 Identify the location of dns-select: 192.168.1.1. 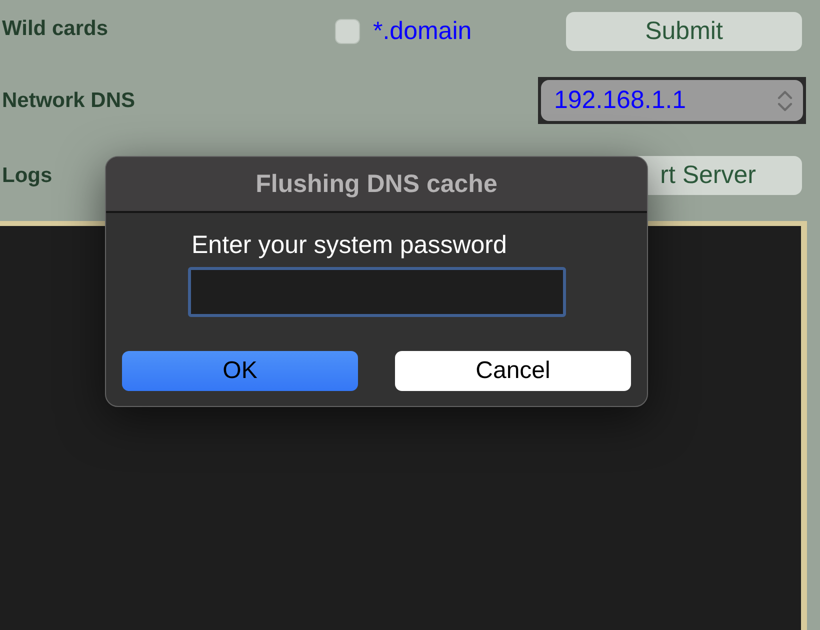
(672, 100).